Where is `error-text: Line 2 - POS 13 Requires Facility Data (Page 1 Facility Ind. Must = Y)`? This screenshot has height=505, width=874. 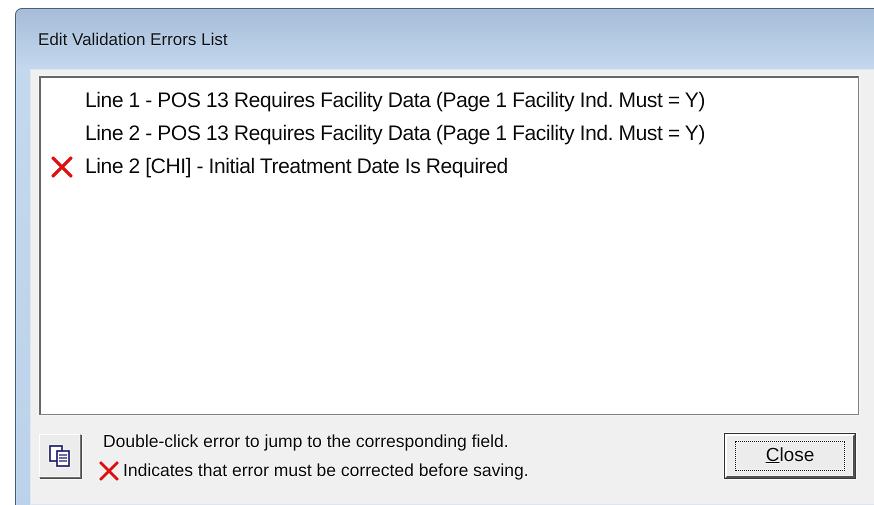 error-text: Line 2 - POS 13 Requires Facility Data (Page 1 Facility Ind. Must = Y) is located at coordinates (395, 134).